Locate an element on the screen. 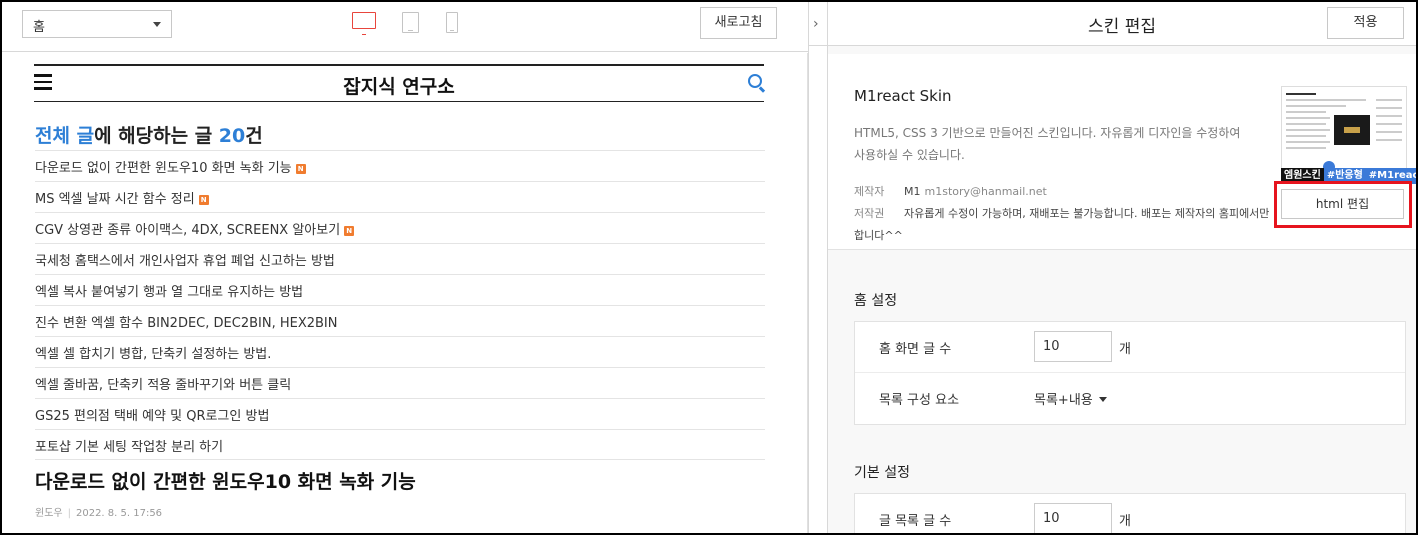 The height and width of the screenshot is (535, 1418). collapse-toggle: › is located at coordinates (818, 24).